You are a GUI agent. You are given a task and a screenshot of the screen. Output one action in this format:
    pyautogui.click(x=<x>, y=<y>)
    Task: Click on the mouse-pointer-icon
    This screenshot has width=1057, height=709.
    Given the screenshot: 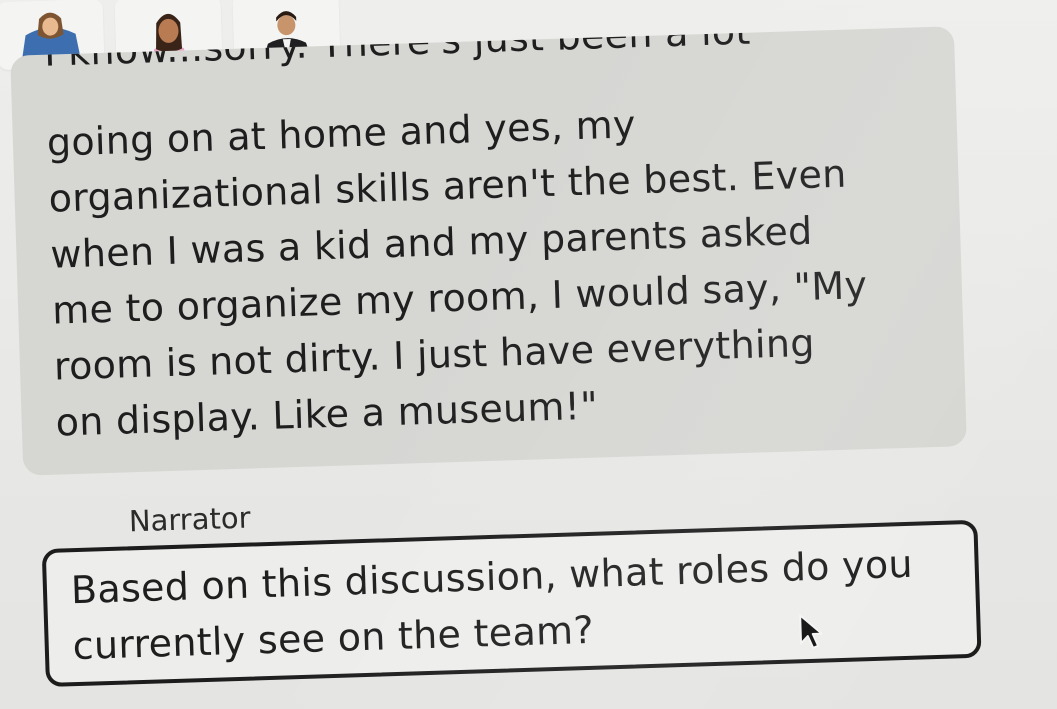 What is the action you would take?
    pyautogui.click(x=811, y=631)
    